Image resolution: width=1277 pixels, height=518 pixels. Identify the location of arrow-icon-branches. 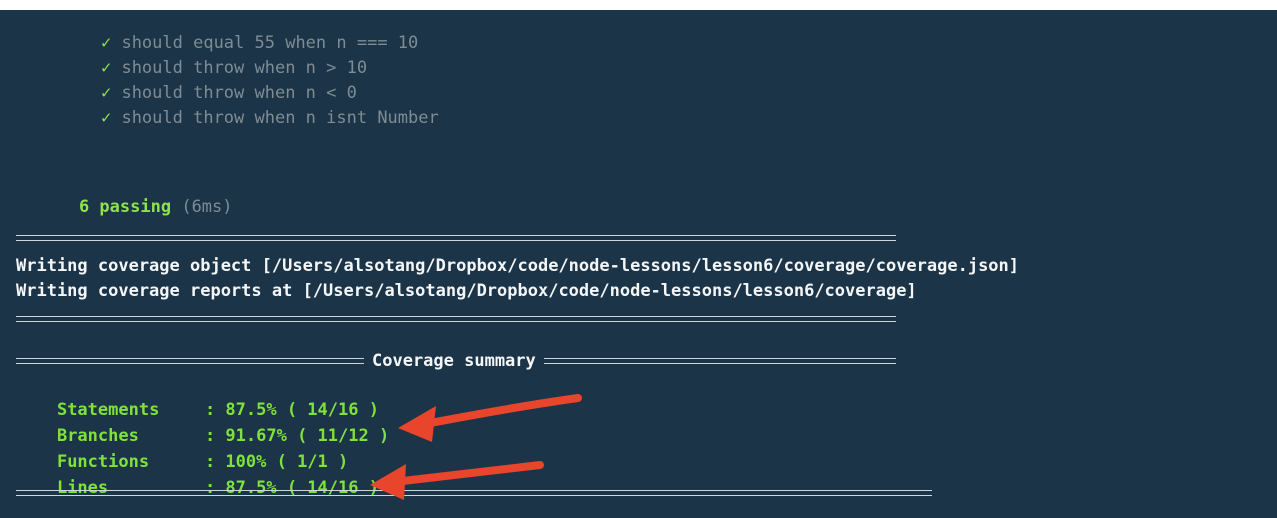
(490, 418).